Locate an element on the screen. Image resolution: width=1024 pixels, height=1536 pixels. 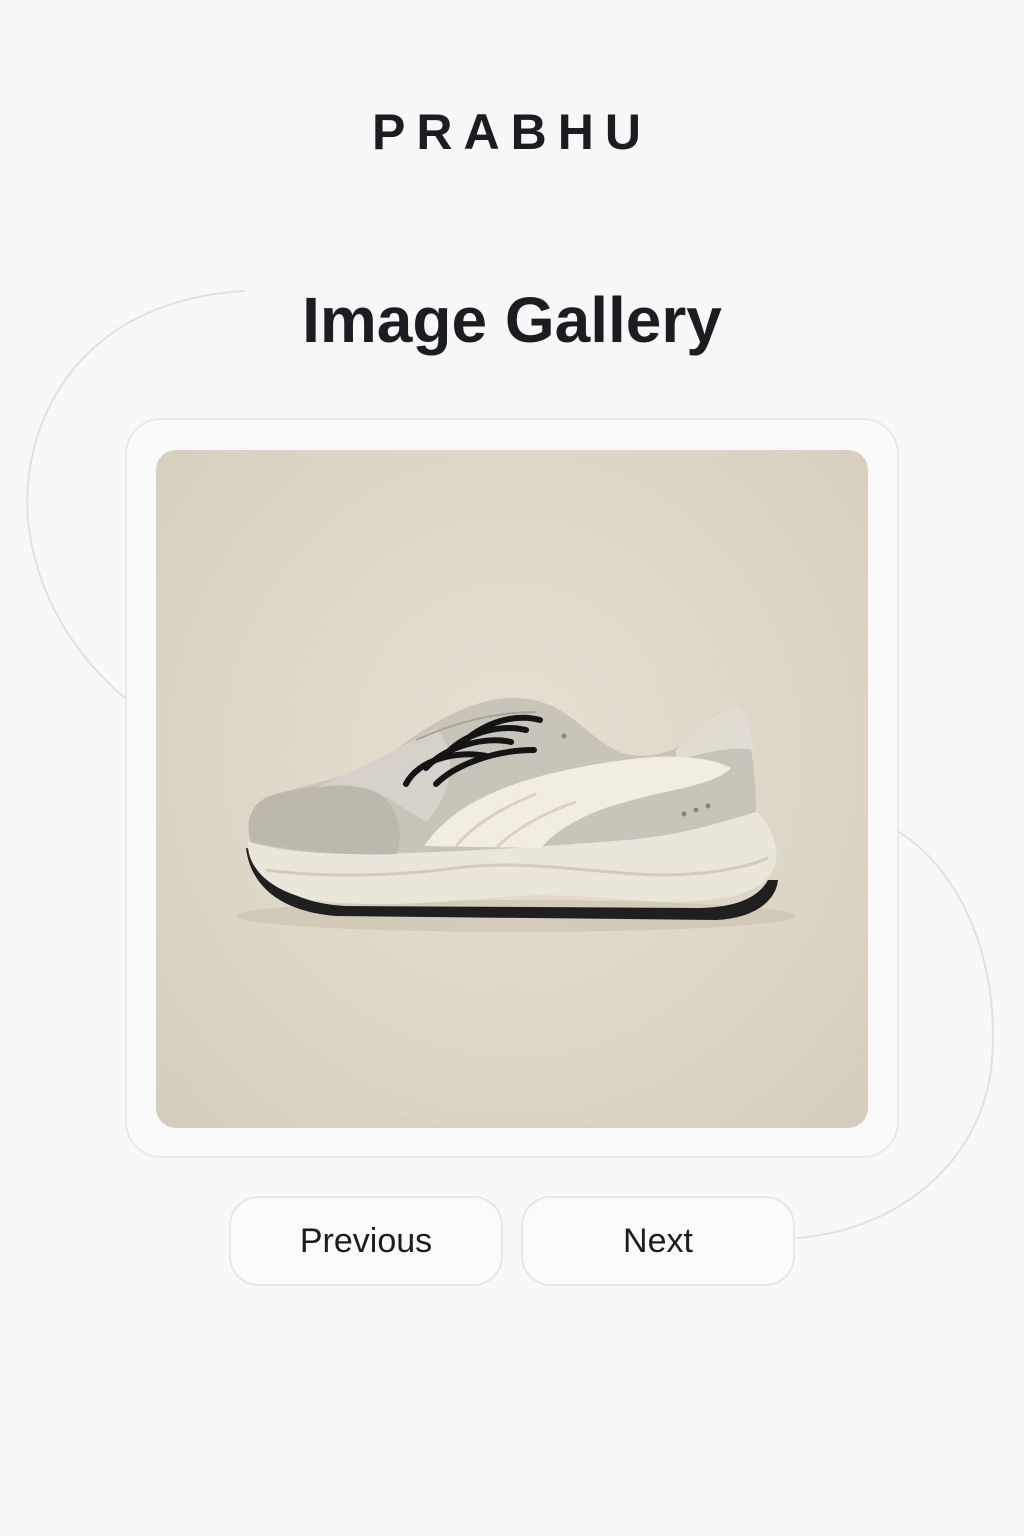
sneaker-illustration is located at coordinates (516, 814).